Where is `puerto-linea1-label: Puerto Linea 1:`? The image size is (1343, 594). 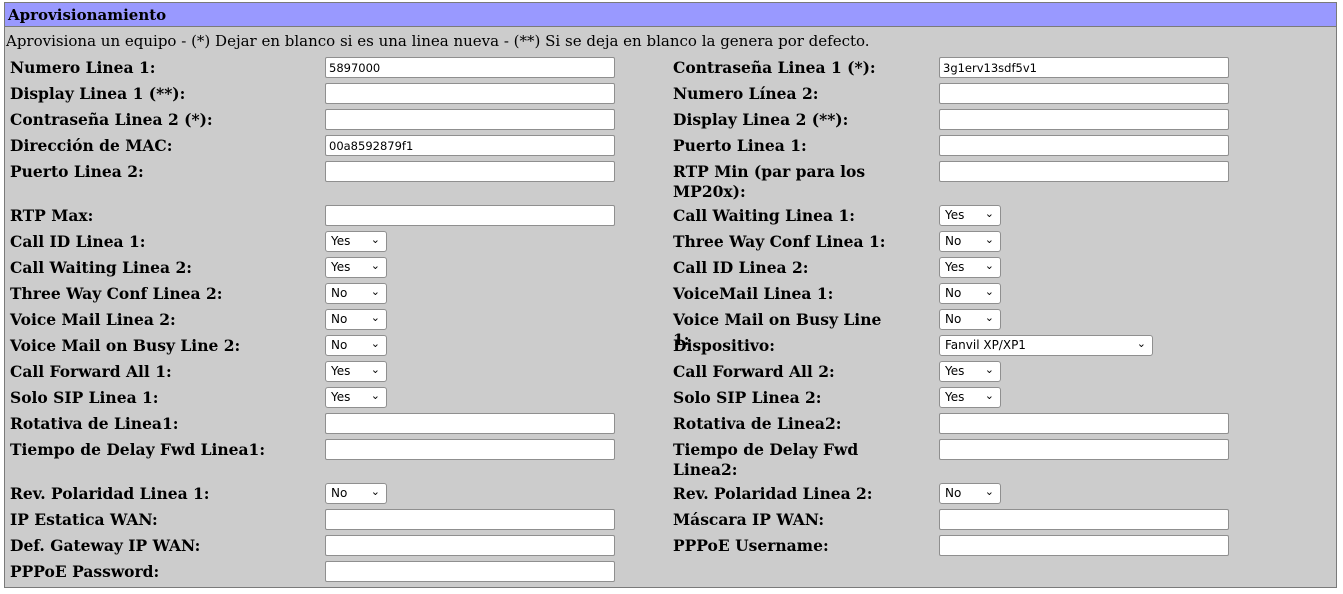 puerto-linea1-label: Puerto Linea 1: is located at coordinates (740, 145).